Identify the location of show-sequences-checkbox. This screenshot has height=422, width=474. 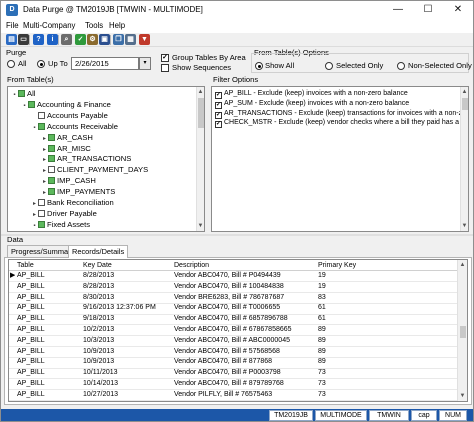
(165, 68).